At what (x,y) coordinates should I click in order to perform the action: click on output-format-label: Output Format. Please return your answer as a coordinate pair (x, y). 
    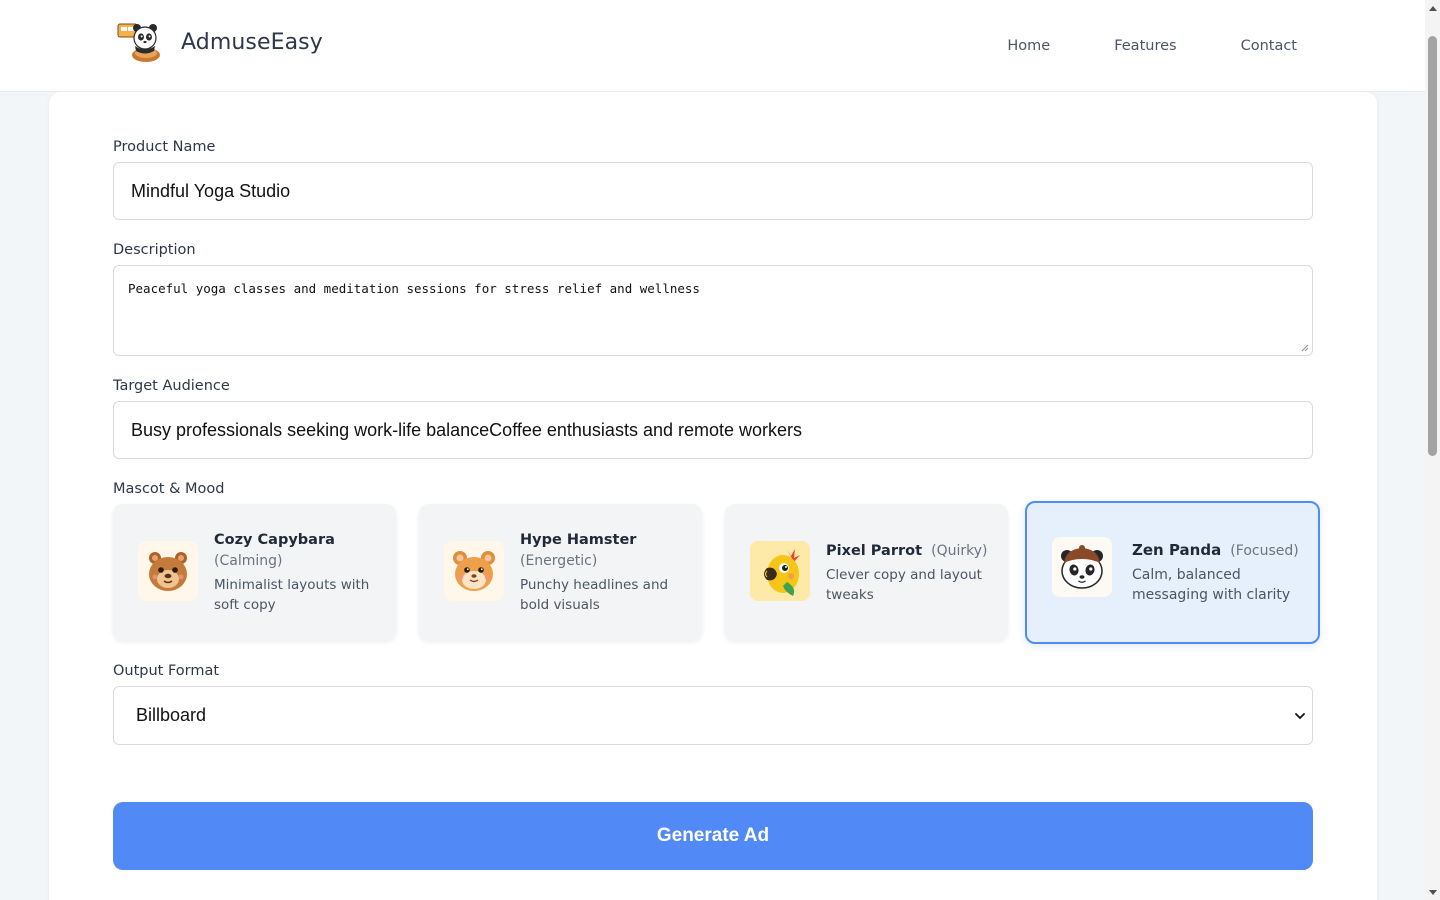
    Looking at the image, I should click on (166, 671).